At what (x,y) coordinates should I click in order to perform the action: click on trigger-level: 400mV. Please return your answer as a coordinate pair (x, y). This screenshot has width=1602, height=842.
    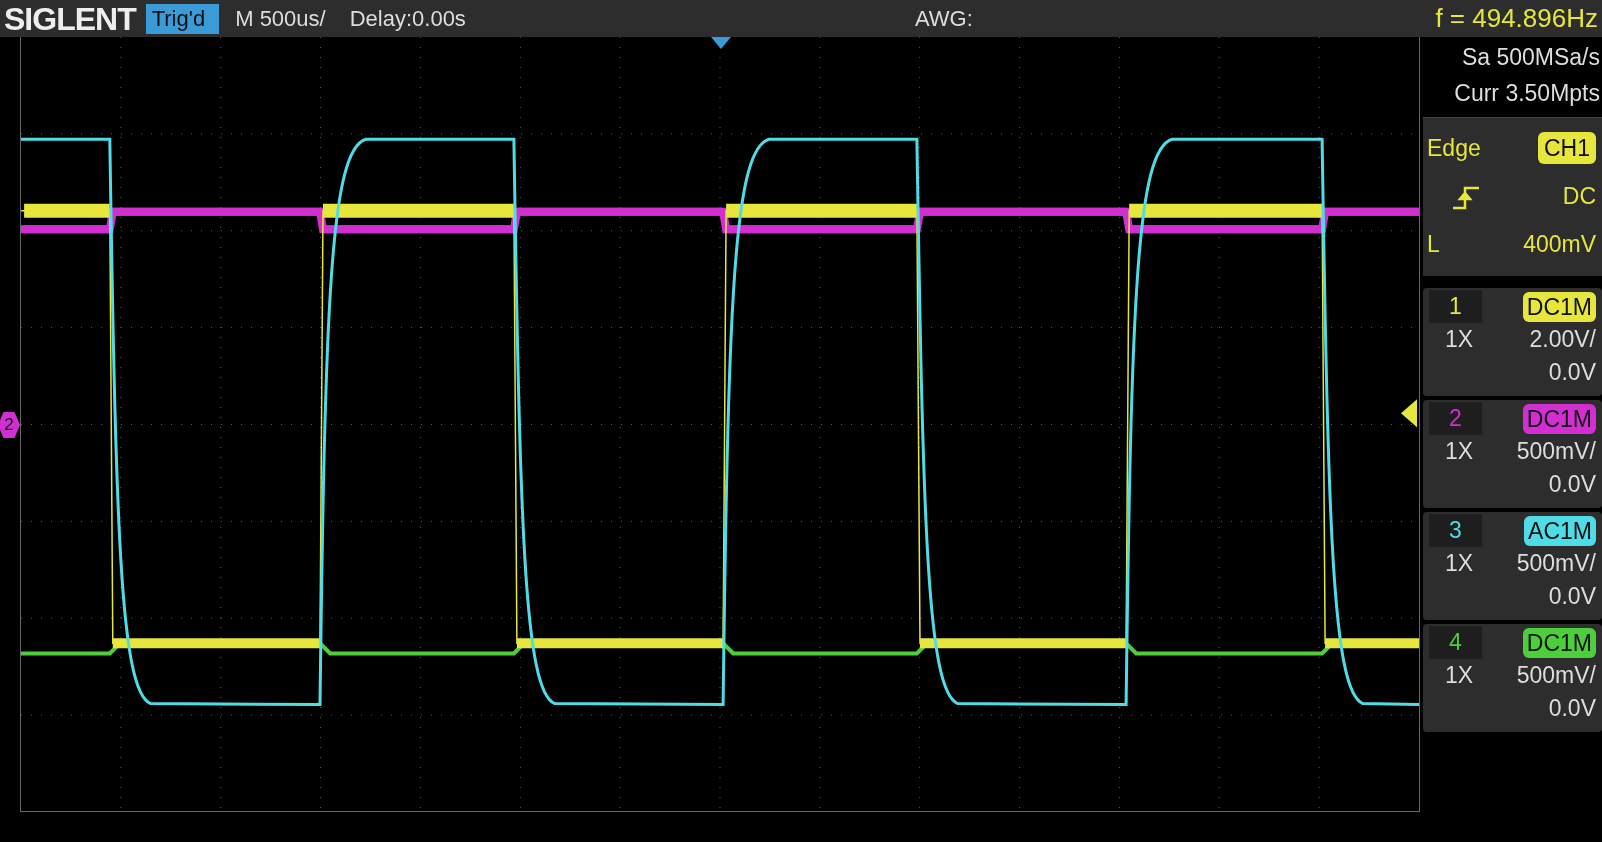
    Looking at the image, I should click on (1559, 244).